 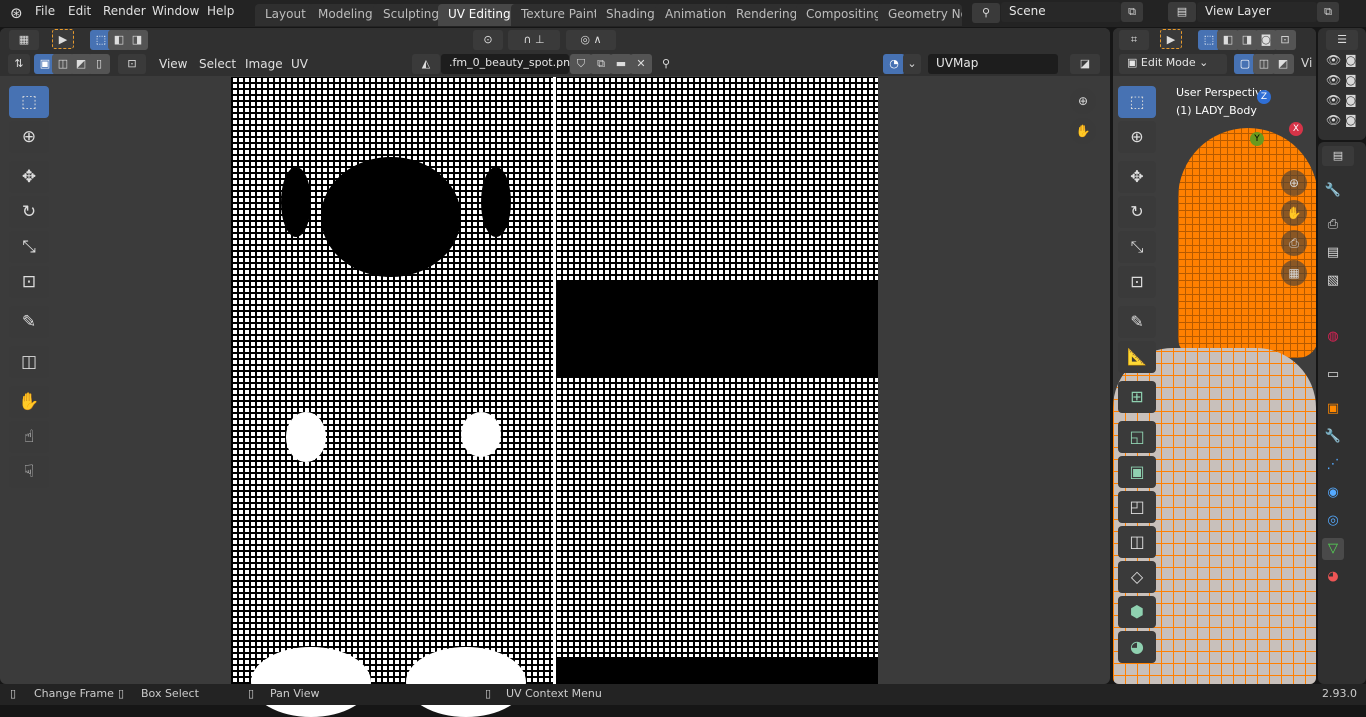 I want to click on image-browse-icon: ◭, so click(x=426, y=64).